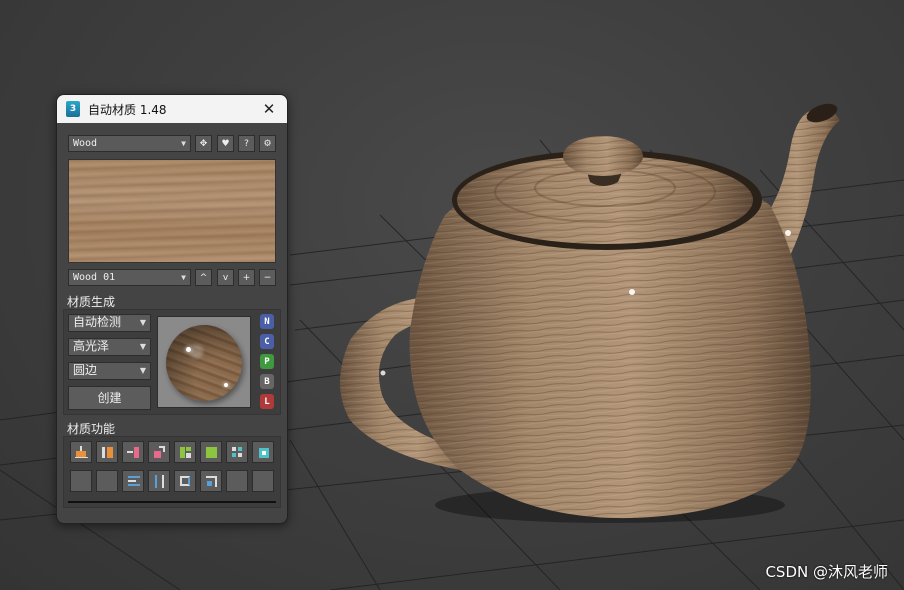 This screenshot has height=590, width=904. Describe the element at coordinates (267, 361) in the screenshot. I see `p-map-button: P` at that location.